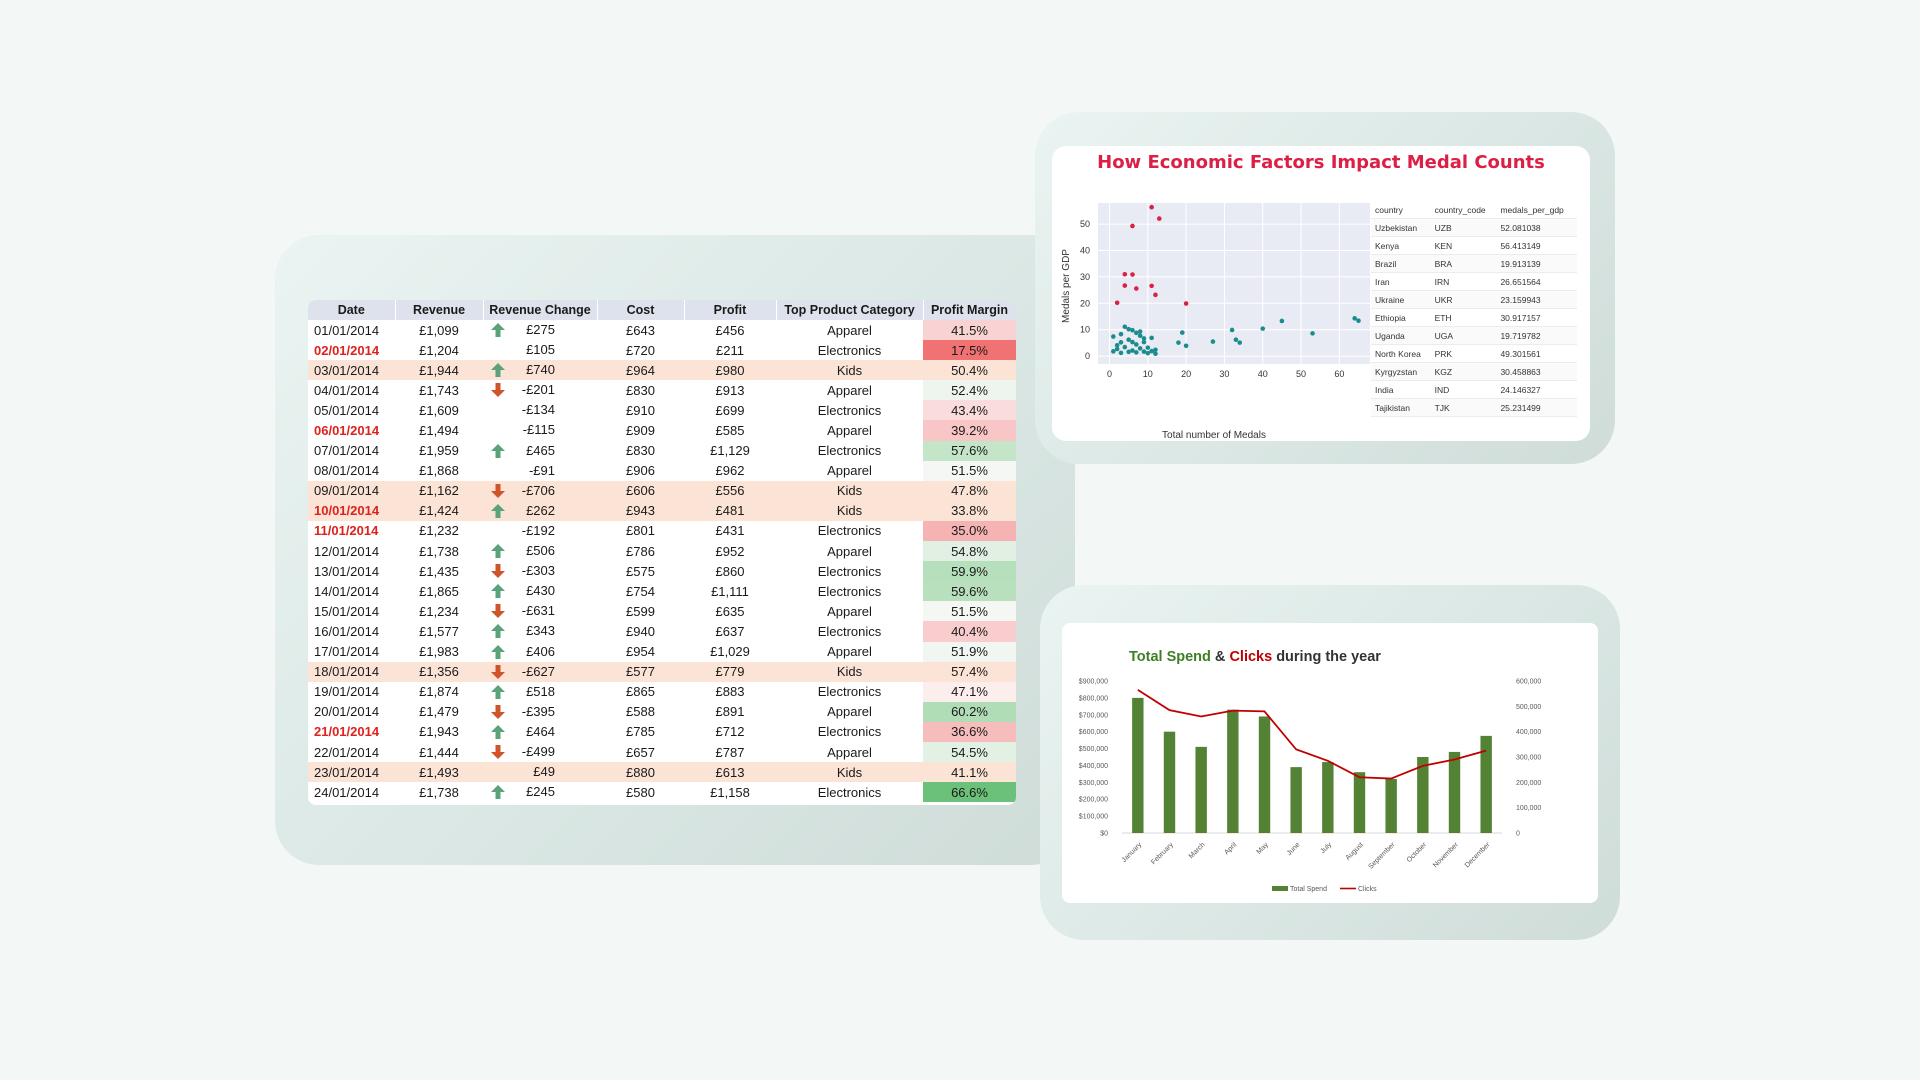  Describe the element at coordinates (544, 772) in the screenshot. I see `revenue-change-value: £49` at that location.